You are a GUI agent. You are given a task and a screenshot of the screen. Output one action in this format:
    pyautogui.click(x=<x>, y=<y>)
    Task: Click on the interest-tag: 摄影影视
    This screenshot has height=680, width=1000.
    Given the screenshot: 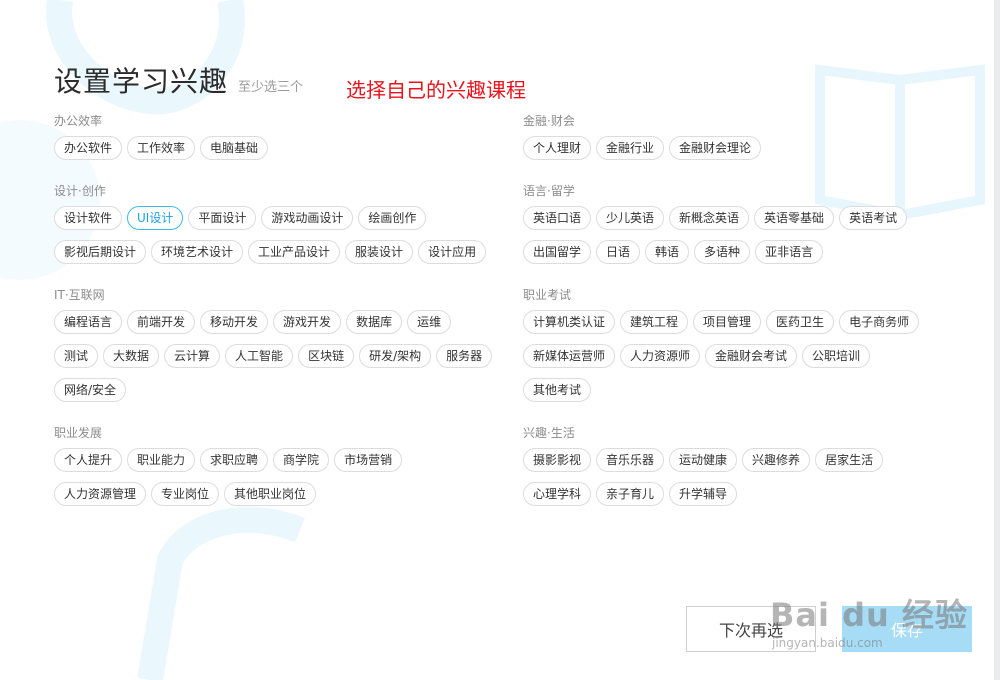 What is the action you would take?
    pyautogui.click(x=557, y=460)
    